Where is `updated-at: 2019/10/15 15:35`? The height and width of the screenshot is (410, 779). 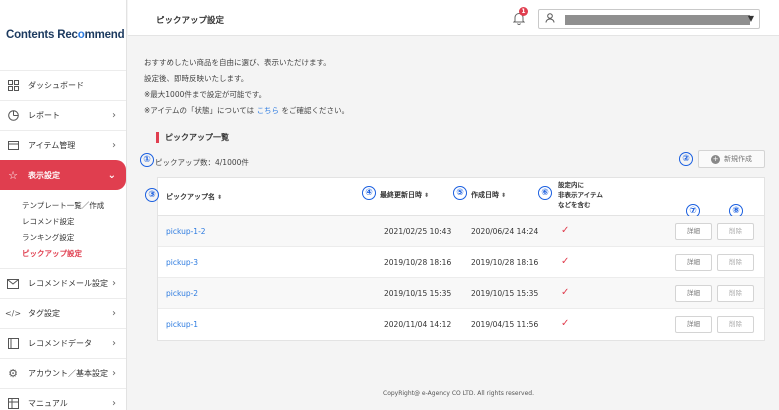
updated-at: 2019/10/15 15:35 is located at coordinates (418, 293).